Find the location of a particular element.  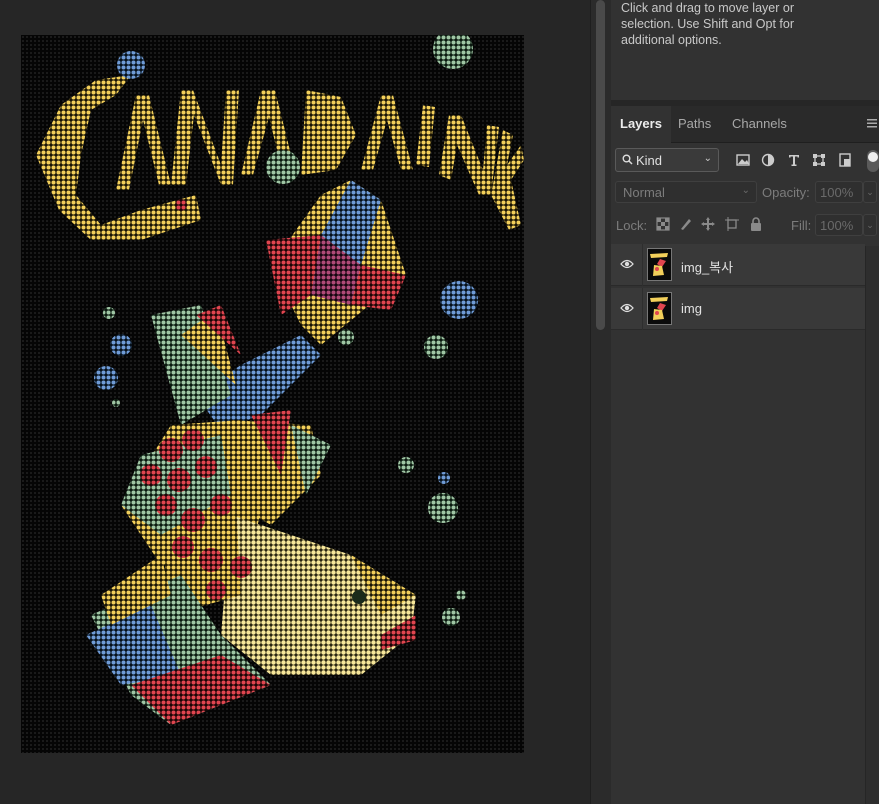

filter-shape-layers-icon is located at coordinates (819, 160).